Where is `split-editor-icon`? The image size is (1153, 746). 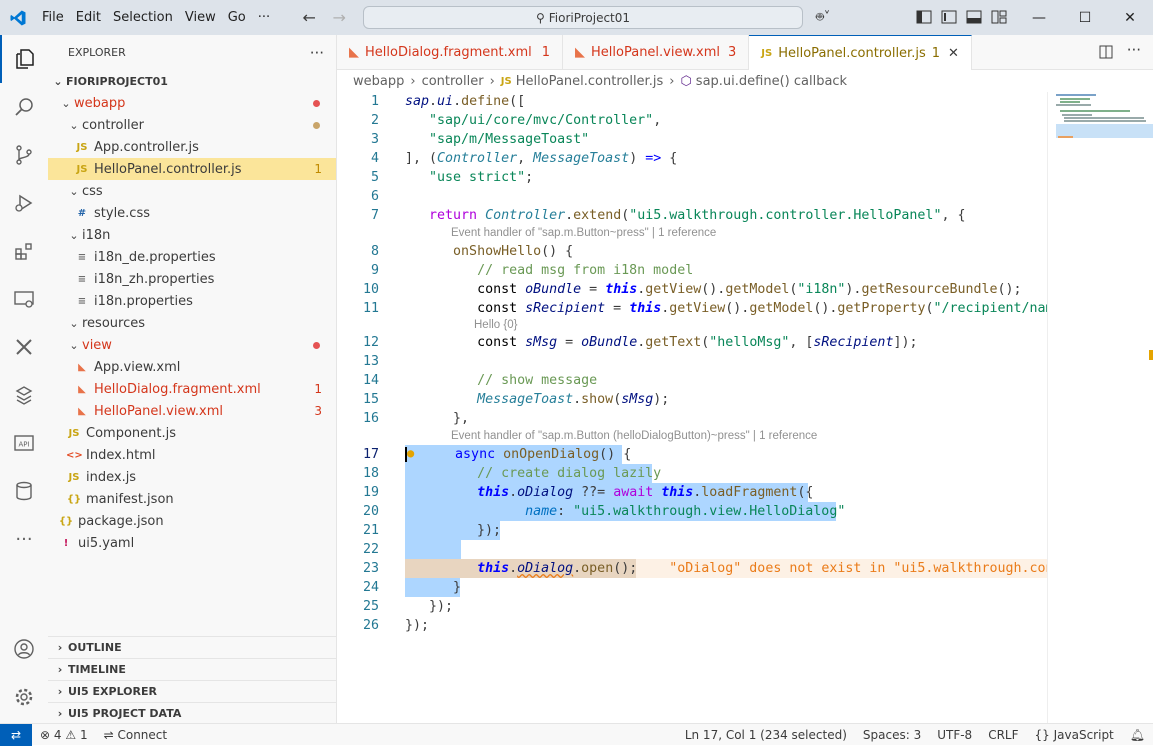
split-editor-icon is located at coordinates (1106, 54).